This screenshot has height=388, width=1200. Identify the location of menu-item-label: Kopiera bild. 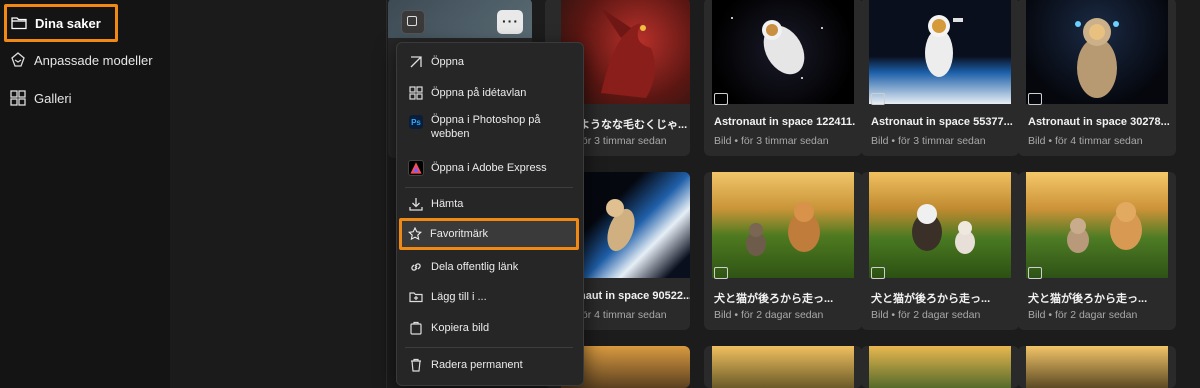
(460, 328).